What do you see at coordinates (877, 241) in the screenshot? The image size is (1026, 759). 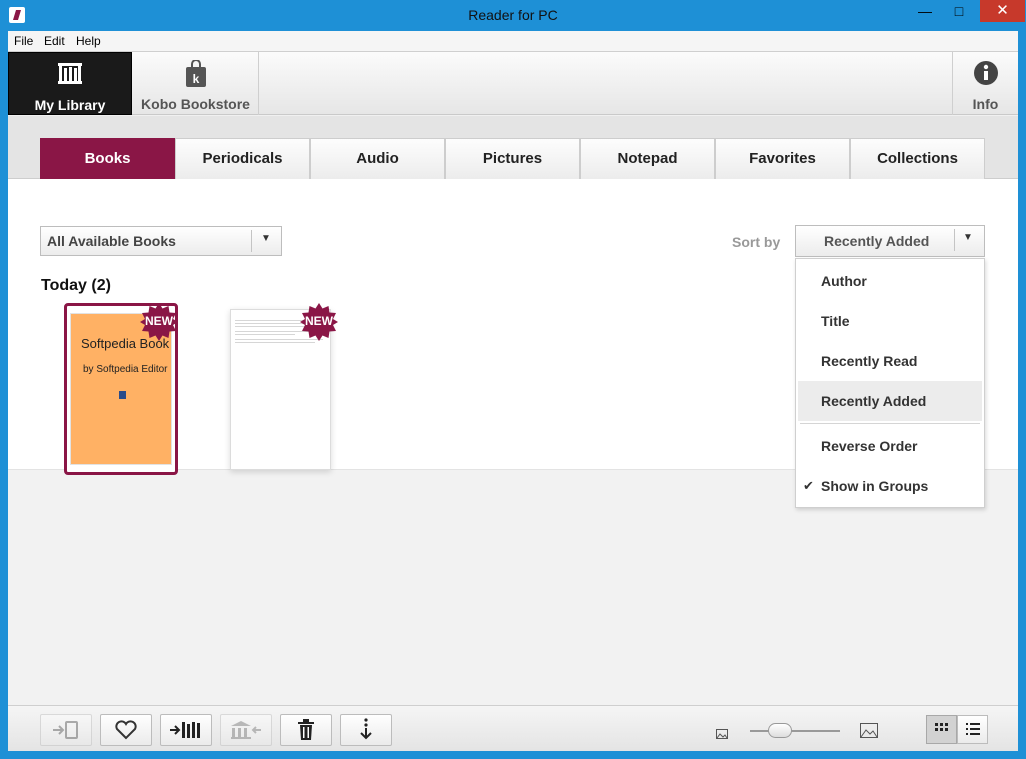 I see `sort-value: Recently Added` at bounding box center [877, 241].